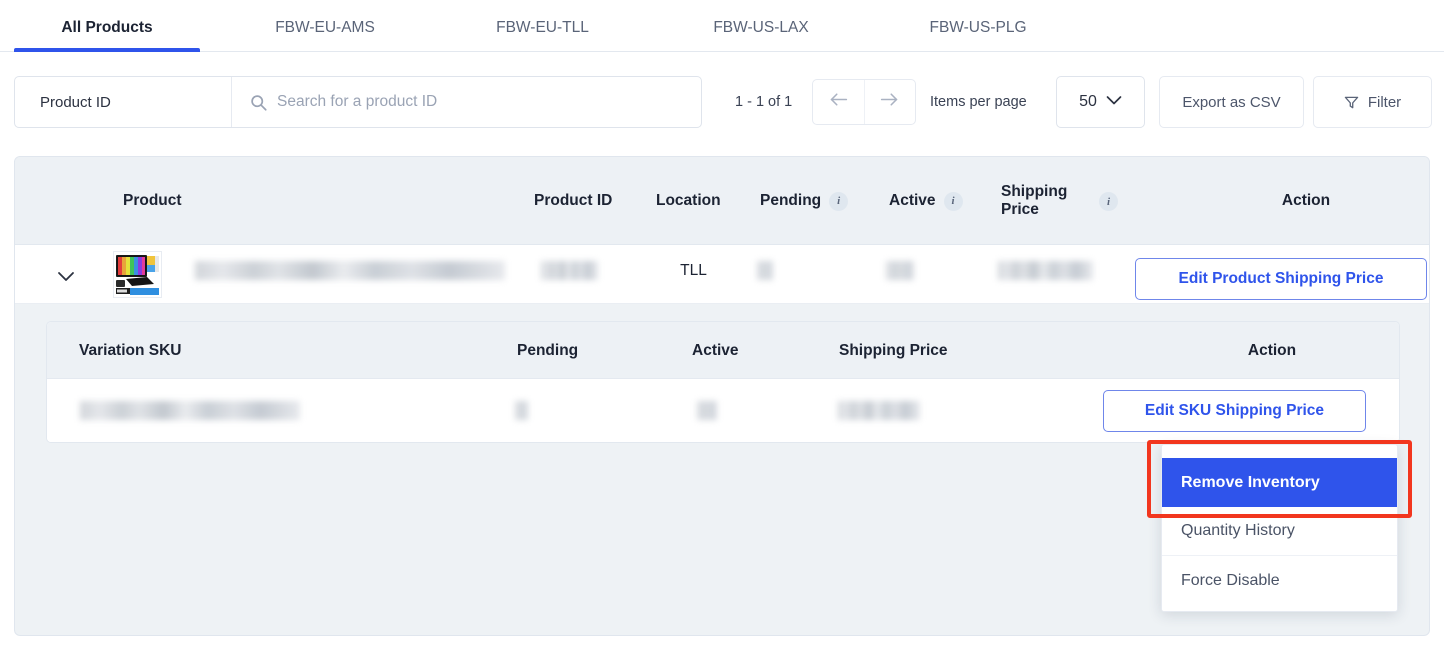  I want to click on tab-label: FBW-EU-AMS, so click(325, 27).